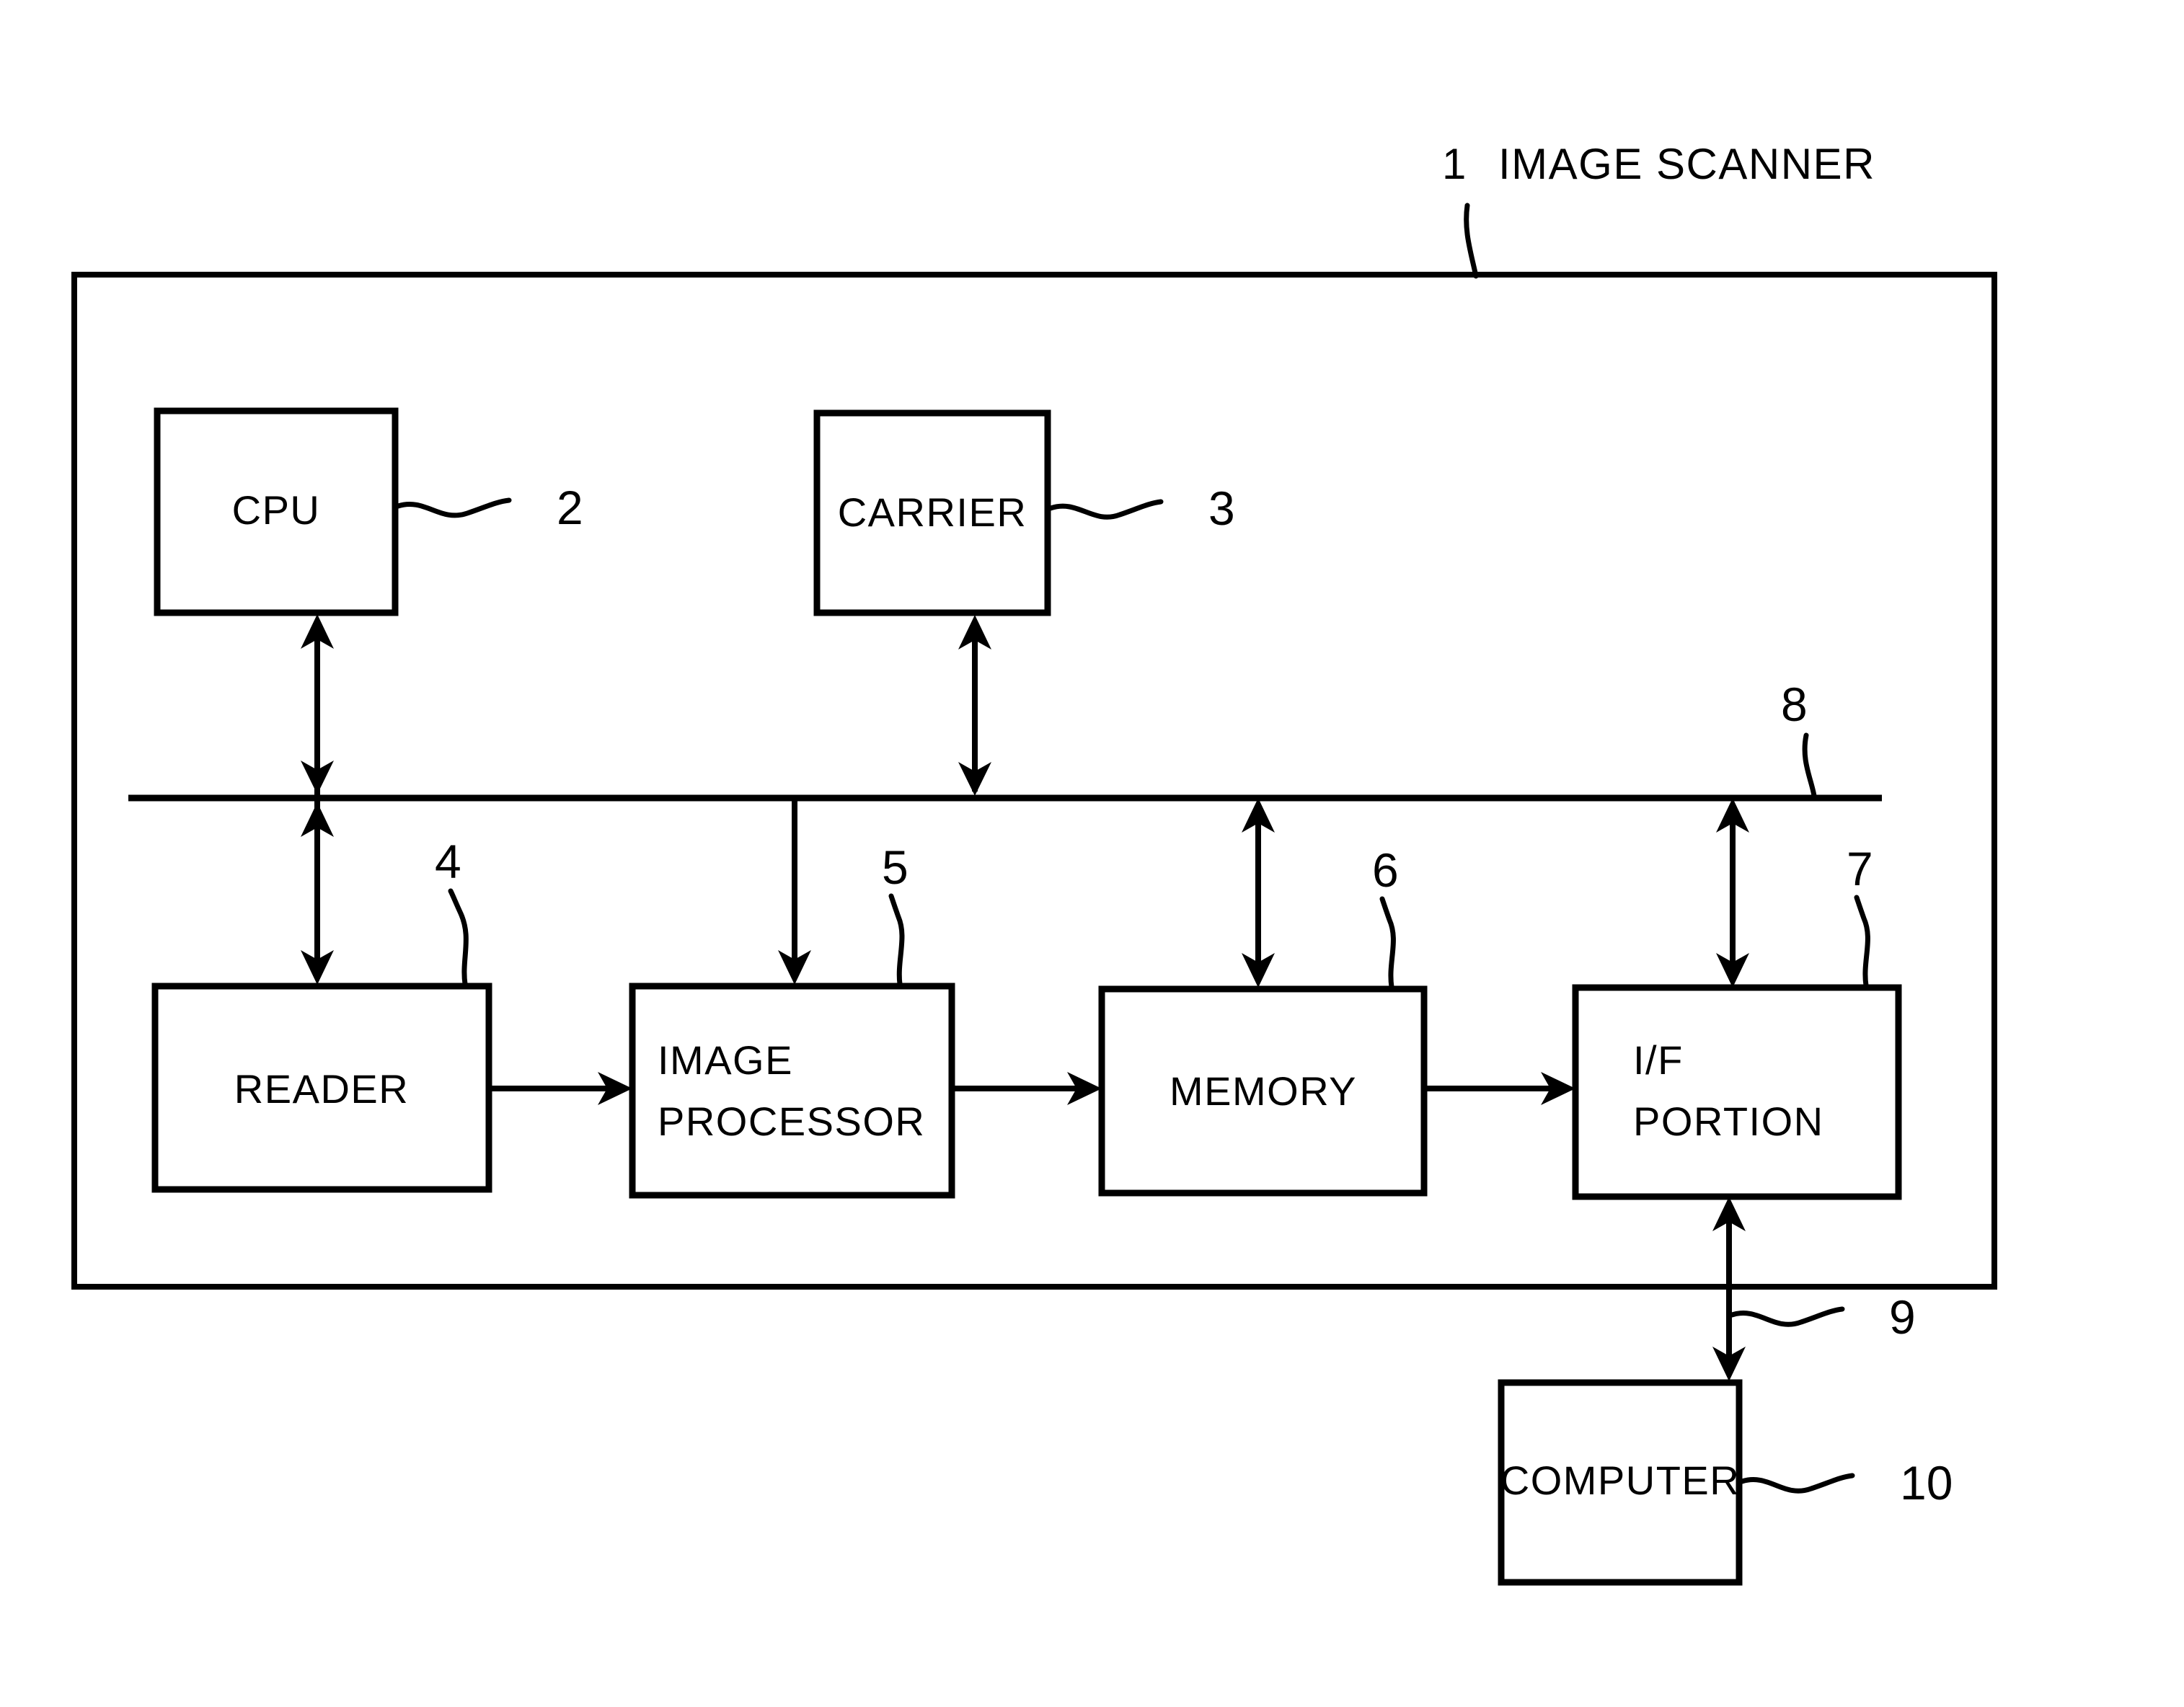  Describe the element at coordinates (453, 507) in the screenshot. I see `cpu-ref-leader` at that location.